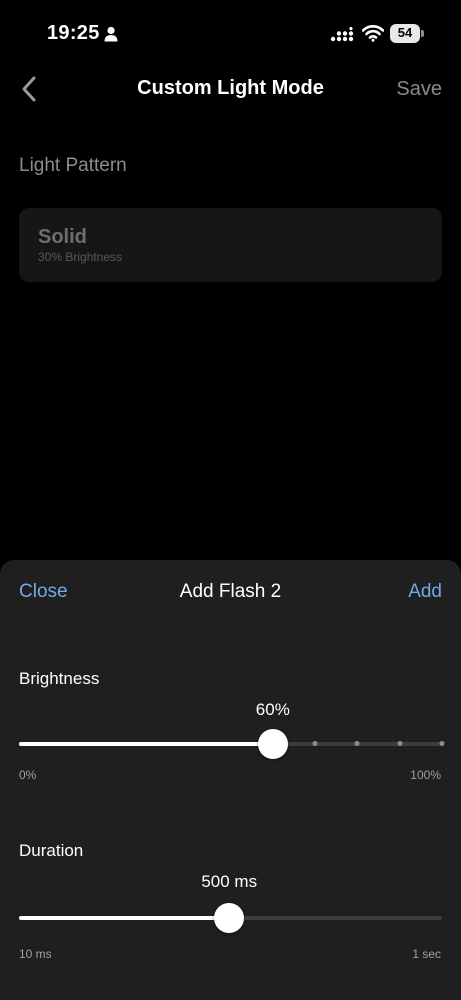  What do you see at coordinates (272, 709) in the screenshot?
I see `brightness-value: 60%` at bounding box center [272, 709].